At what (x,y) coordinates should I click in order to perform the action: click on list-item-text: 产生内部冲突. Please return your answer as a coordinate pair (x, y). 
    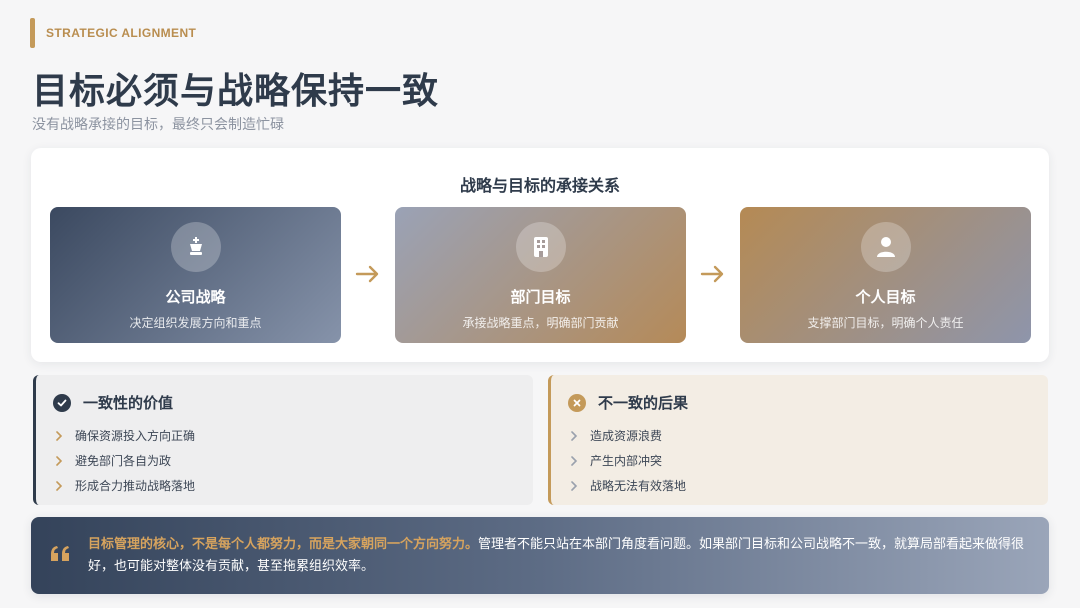
    Looking at the image, I should click on (626, 461).